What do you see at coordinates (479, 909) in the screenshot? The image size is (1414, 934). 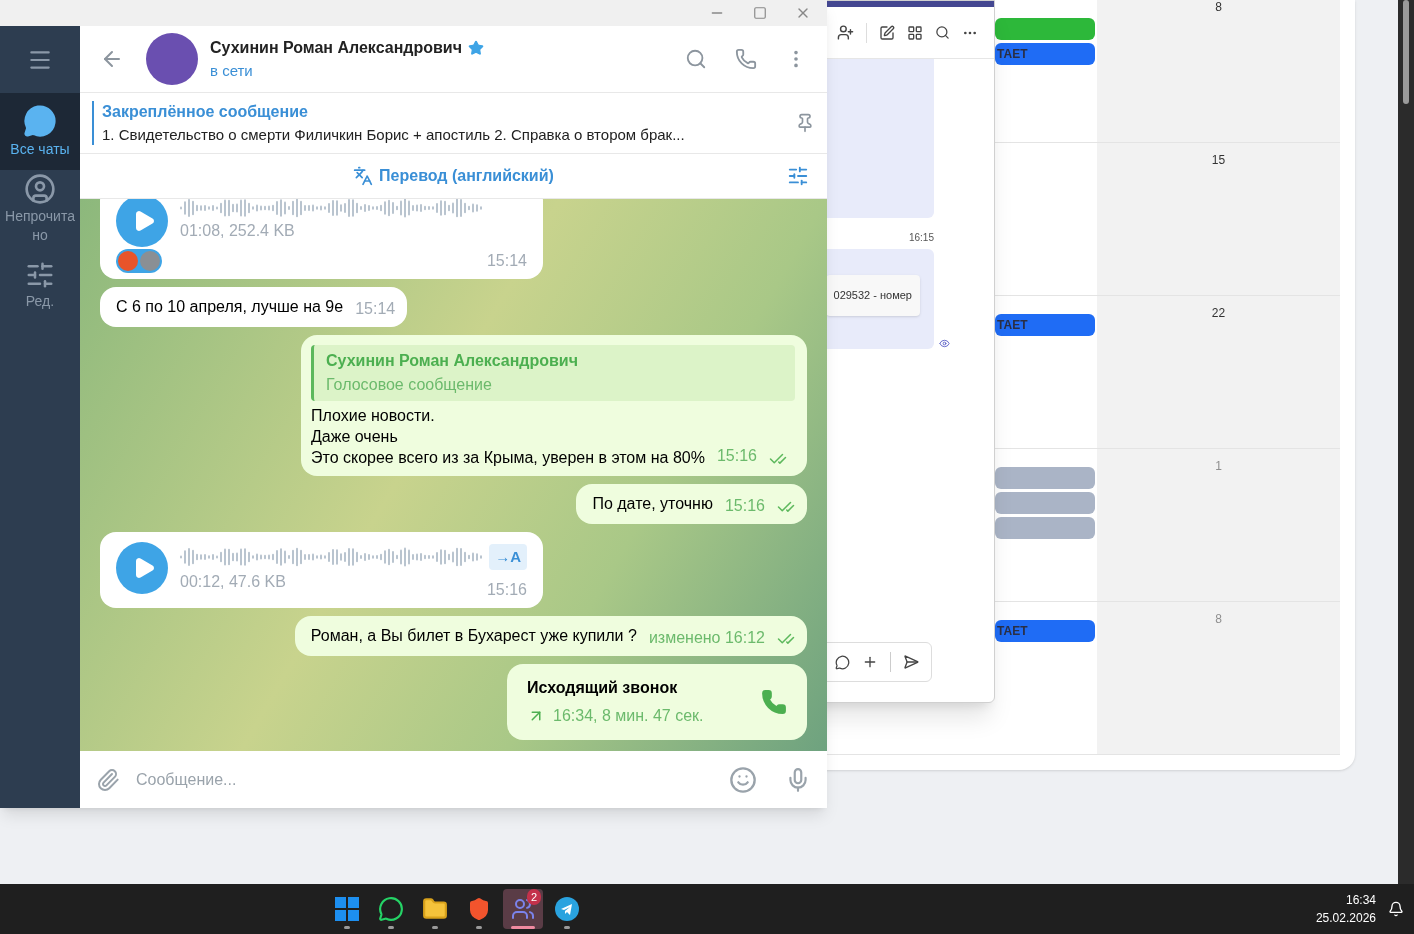 I see `shield-icon` at bounding box center [479, 909].